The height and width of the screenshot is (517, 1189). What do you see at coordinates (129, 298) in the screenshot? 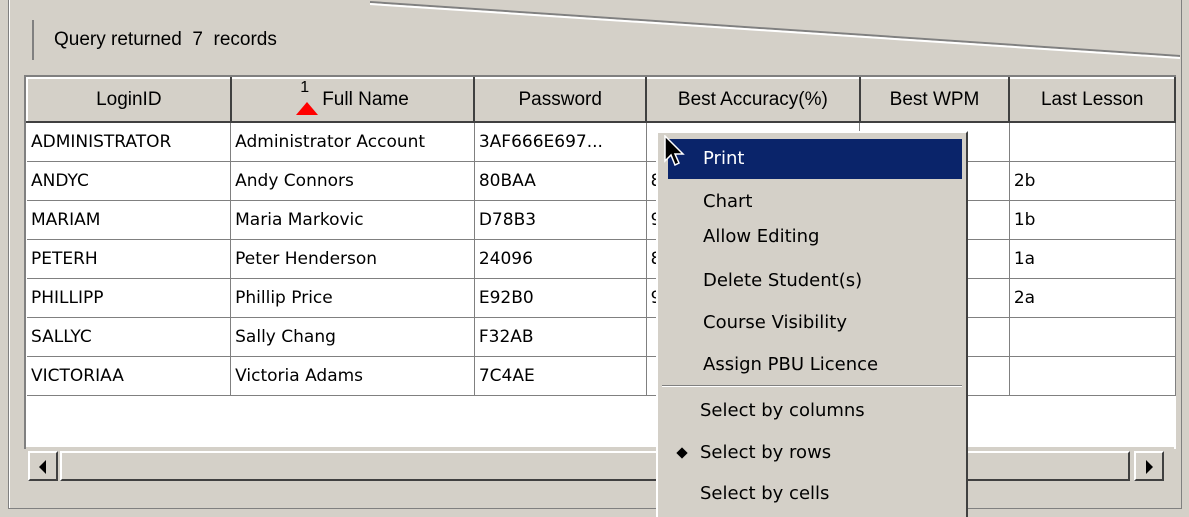
I see `cell-loginid: PHILLIPP` at bounding box center [129, 298].